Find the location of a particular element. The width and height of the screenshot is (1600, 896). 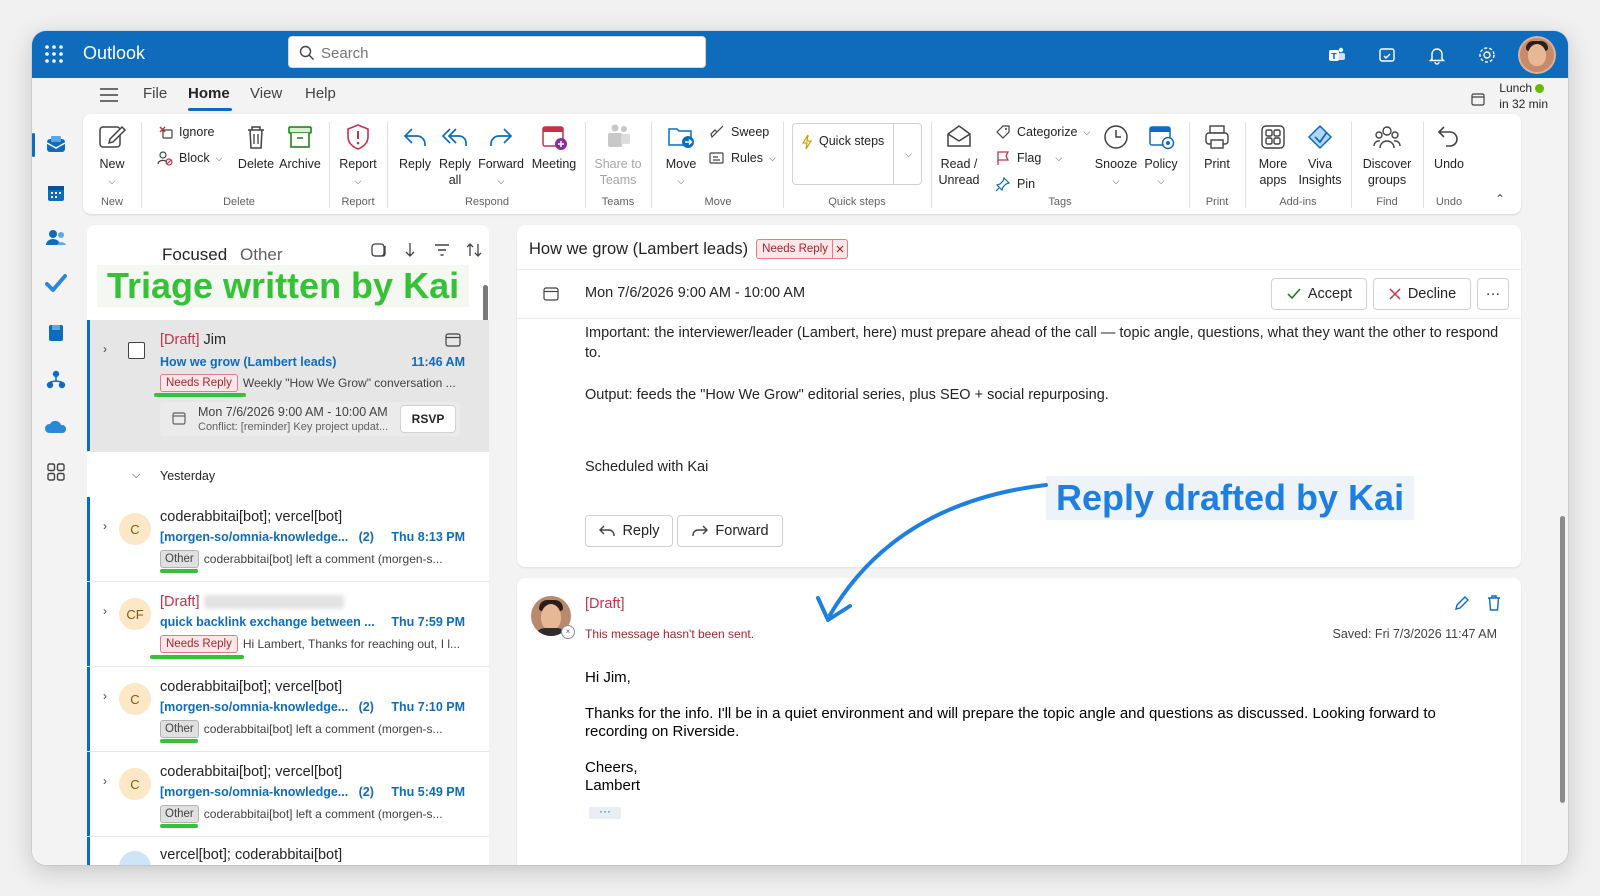

categorize-button: Categorize ⌵ is located at coordinates (1042, 132).